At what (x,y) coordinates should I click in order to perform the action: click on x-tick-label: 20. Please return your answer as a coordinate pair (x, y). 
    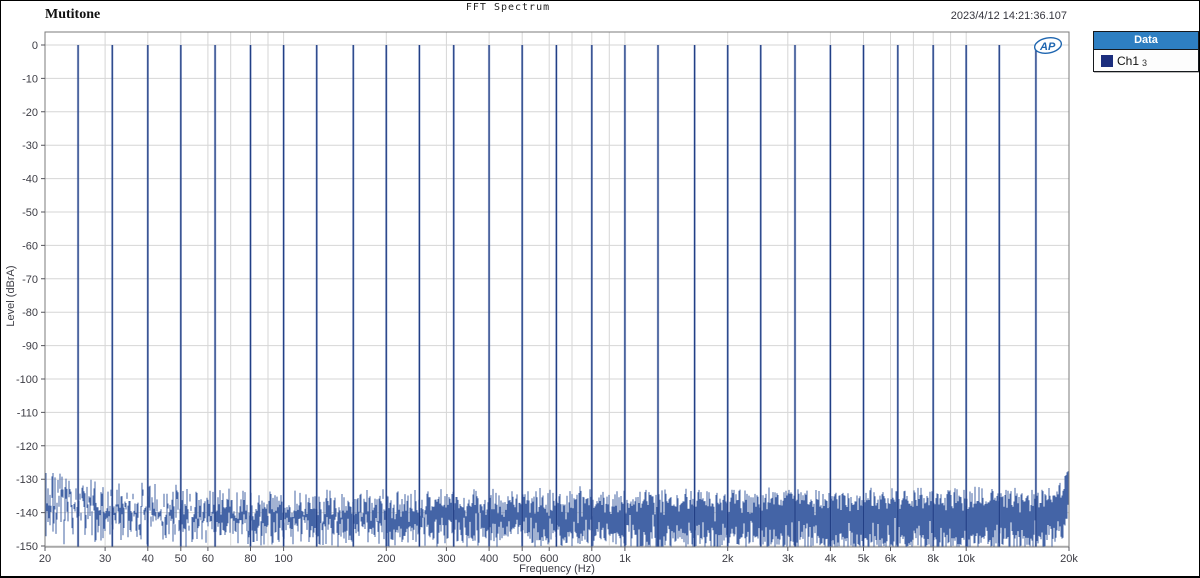
    Looking at the image, I should click on (45, 558).